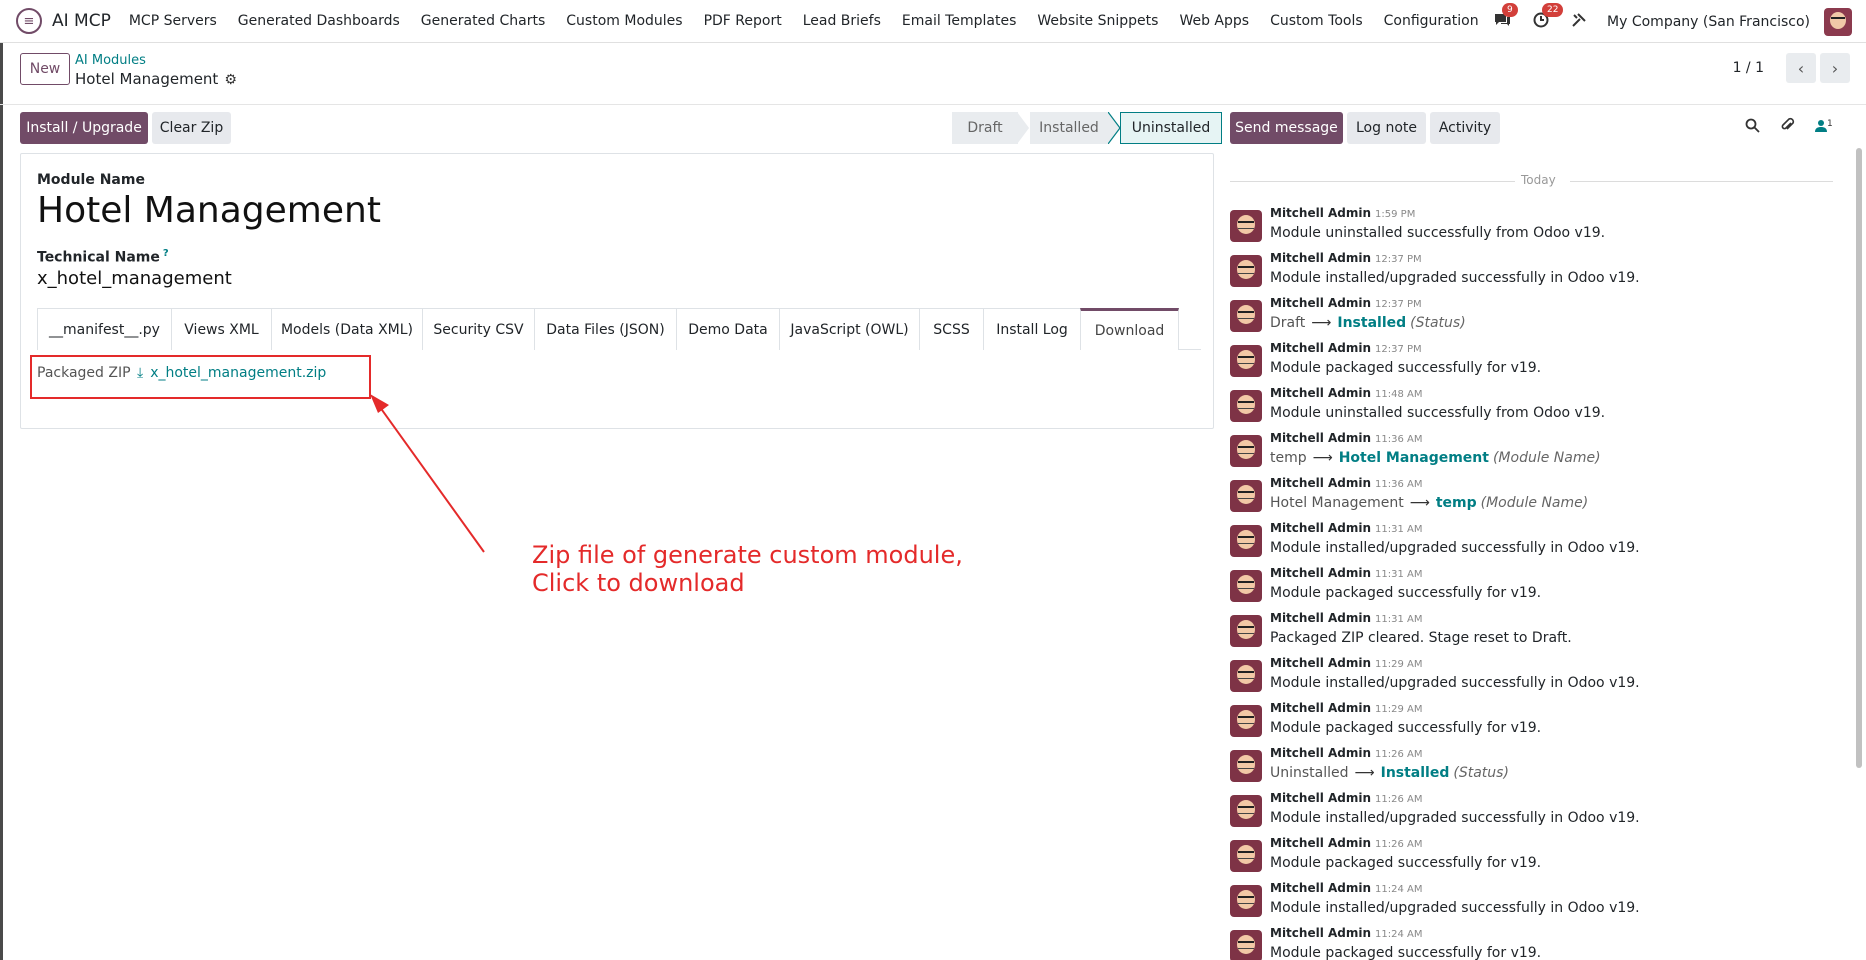 The image size is (1866, 960). What do you see at coordinates (743, 21) in the screenshot?
I see `menu-pdf-report: PDF Report` at bounding box center [743, 21].